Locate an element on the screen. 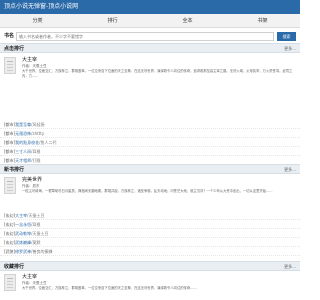 Image resolution: width=320 pixels, height=300 pixels. list-item-title: 我的贴身校花 is located at coordinates (27, 142).